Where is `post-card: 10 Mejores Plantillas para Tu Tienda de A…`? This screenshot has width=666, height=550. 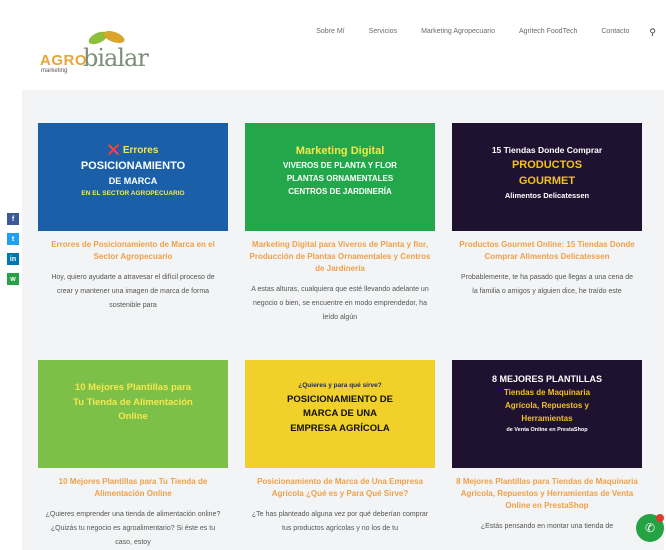 post-card: 10 Mejores Plantillas para Tu Tienda de A… is located at coordinates (133, 455).